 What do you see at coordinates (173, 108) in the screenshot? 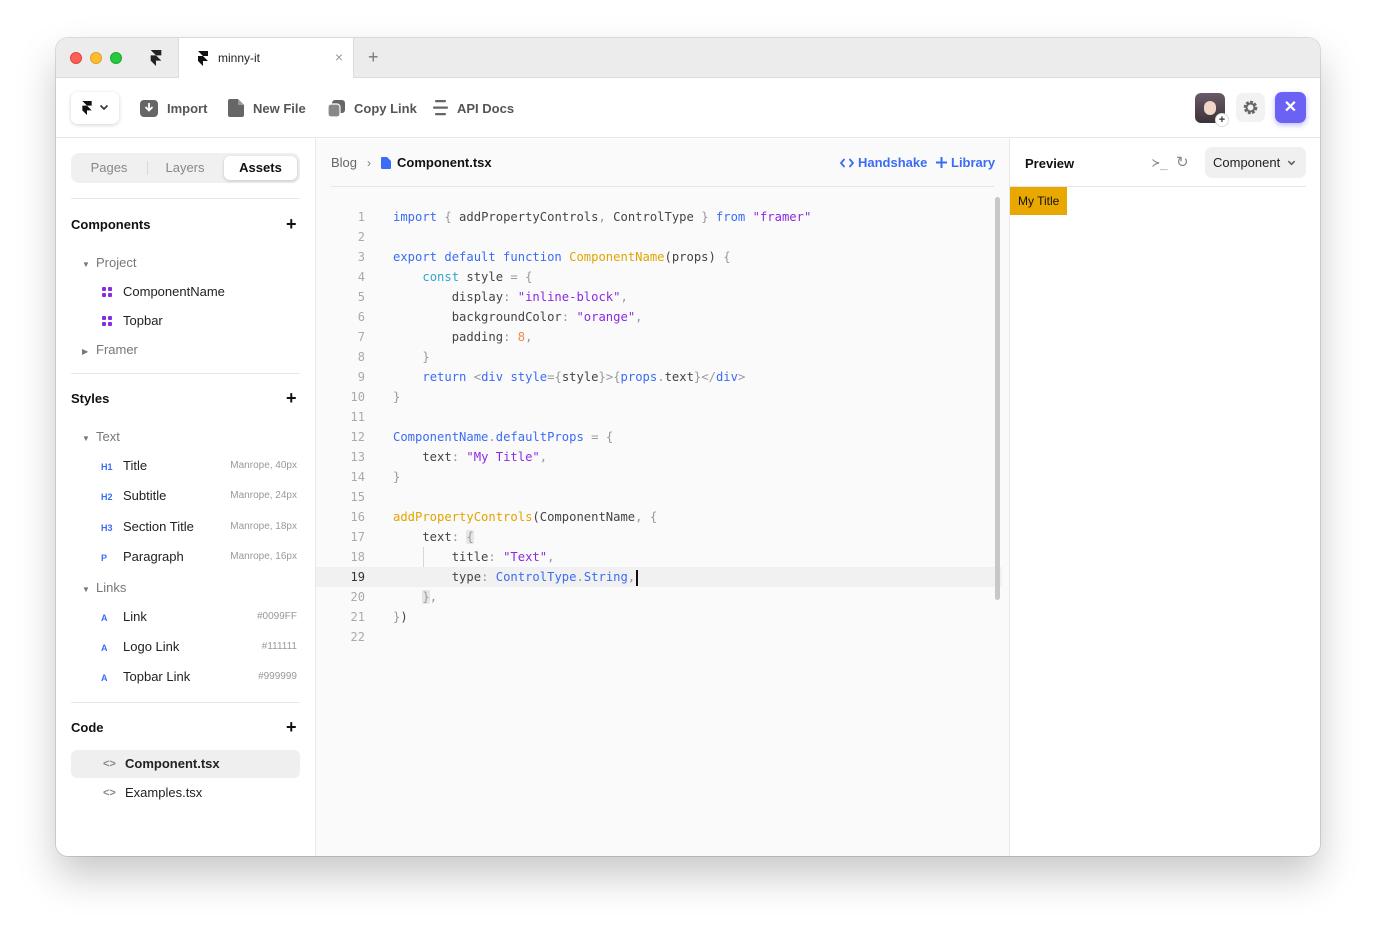
I see `import-button: Import` at bounding box center [173, 108].